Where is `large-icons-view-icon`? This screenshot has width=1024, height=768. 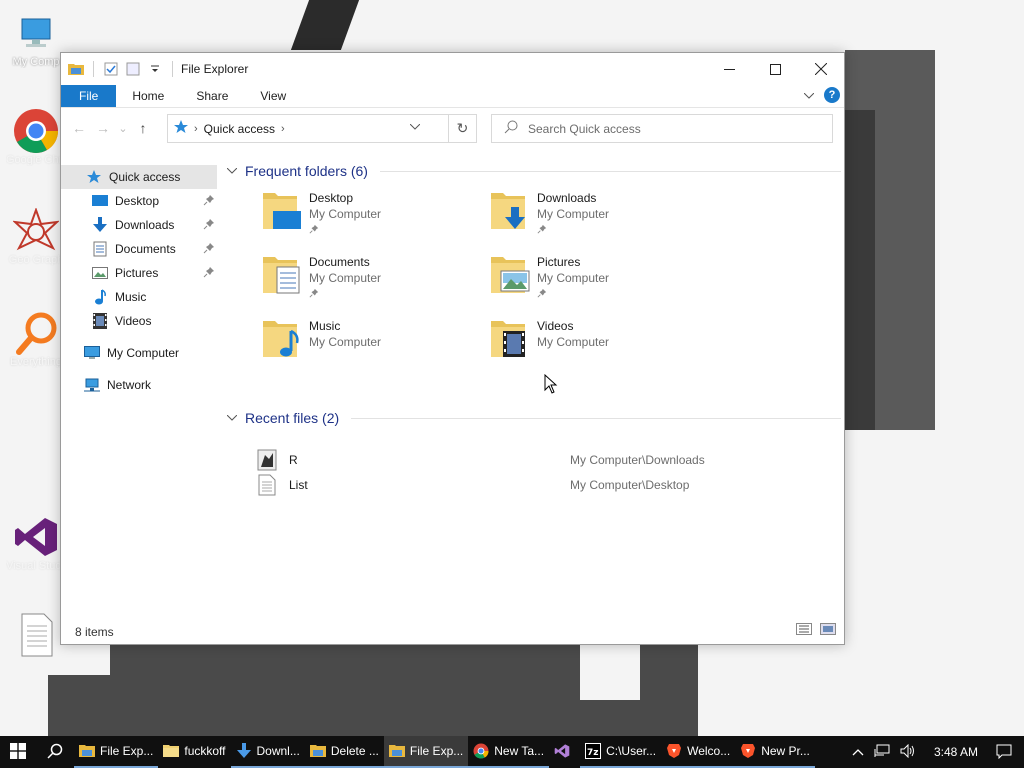 large-icons-view-icon is located at coordinates (828, 630).